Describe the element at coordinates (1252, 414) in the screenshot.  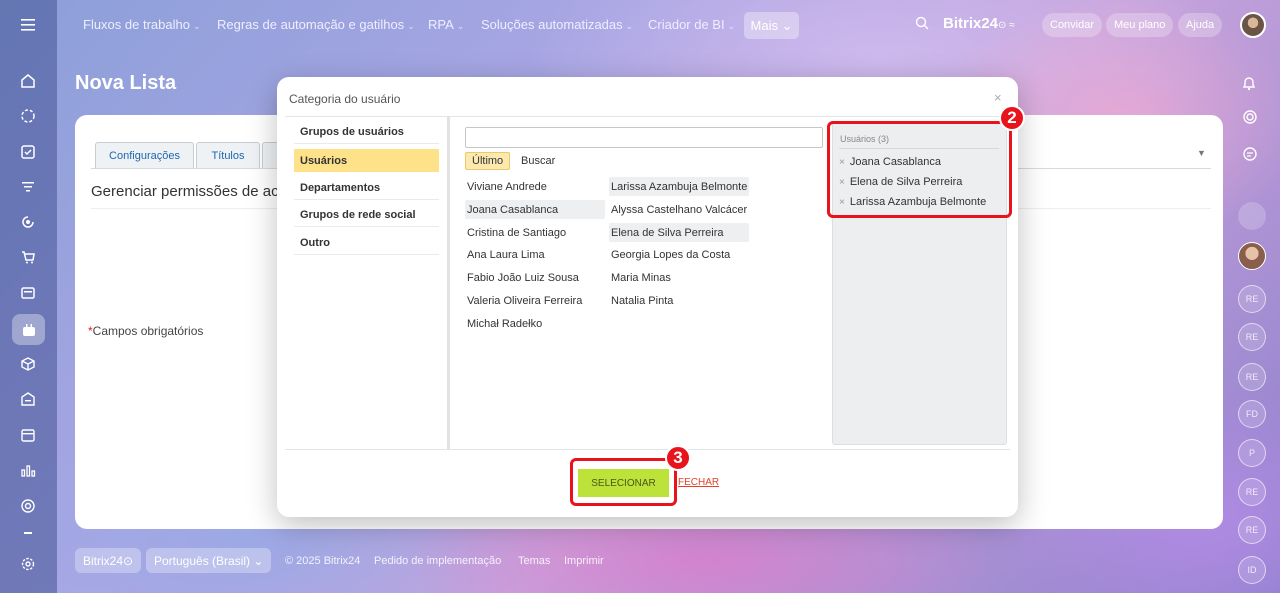
I see `rail-avatar: FD` at that location.